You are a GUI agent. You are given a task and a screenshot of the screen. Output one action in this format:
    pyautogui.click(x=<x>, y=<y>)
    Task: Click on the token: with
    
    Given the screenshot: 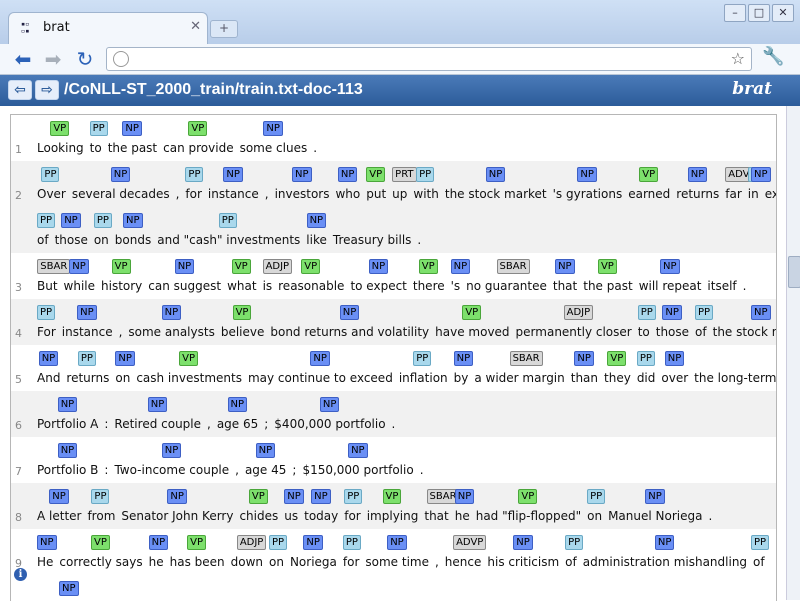 What is the action you would take?
    pyautogui.click(x=425, y=194)
    